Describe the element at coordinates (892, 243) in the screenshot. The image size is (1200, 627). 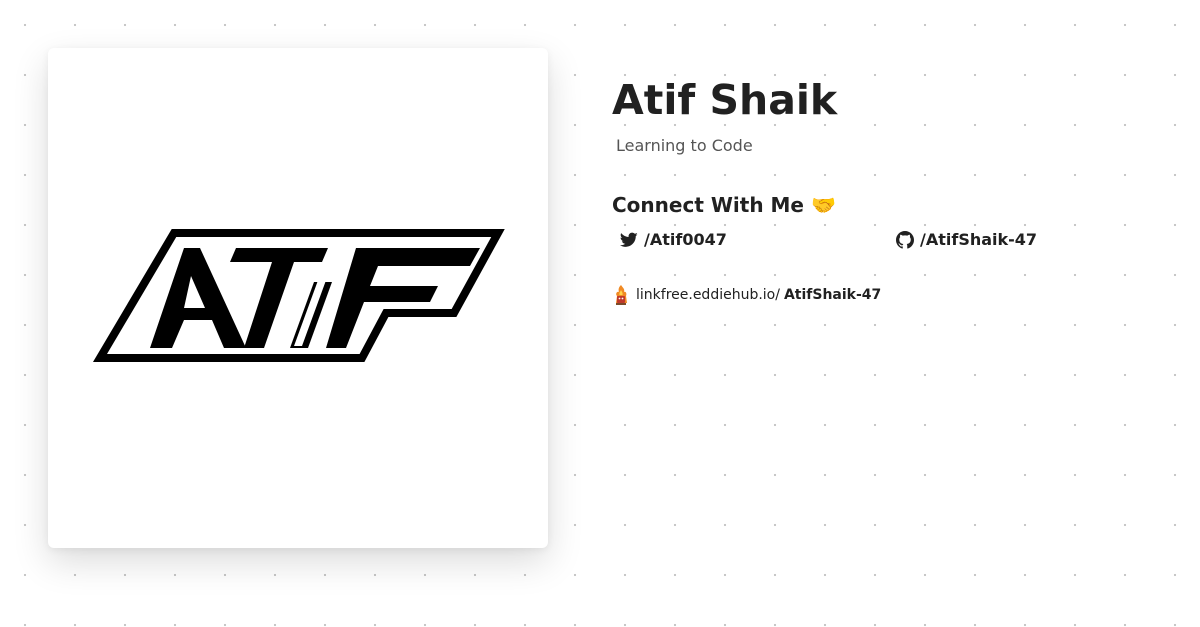
I see `social-links: /Atif0047 /AtifShaik-47` at that location.